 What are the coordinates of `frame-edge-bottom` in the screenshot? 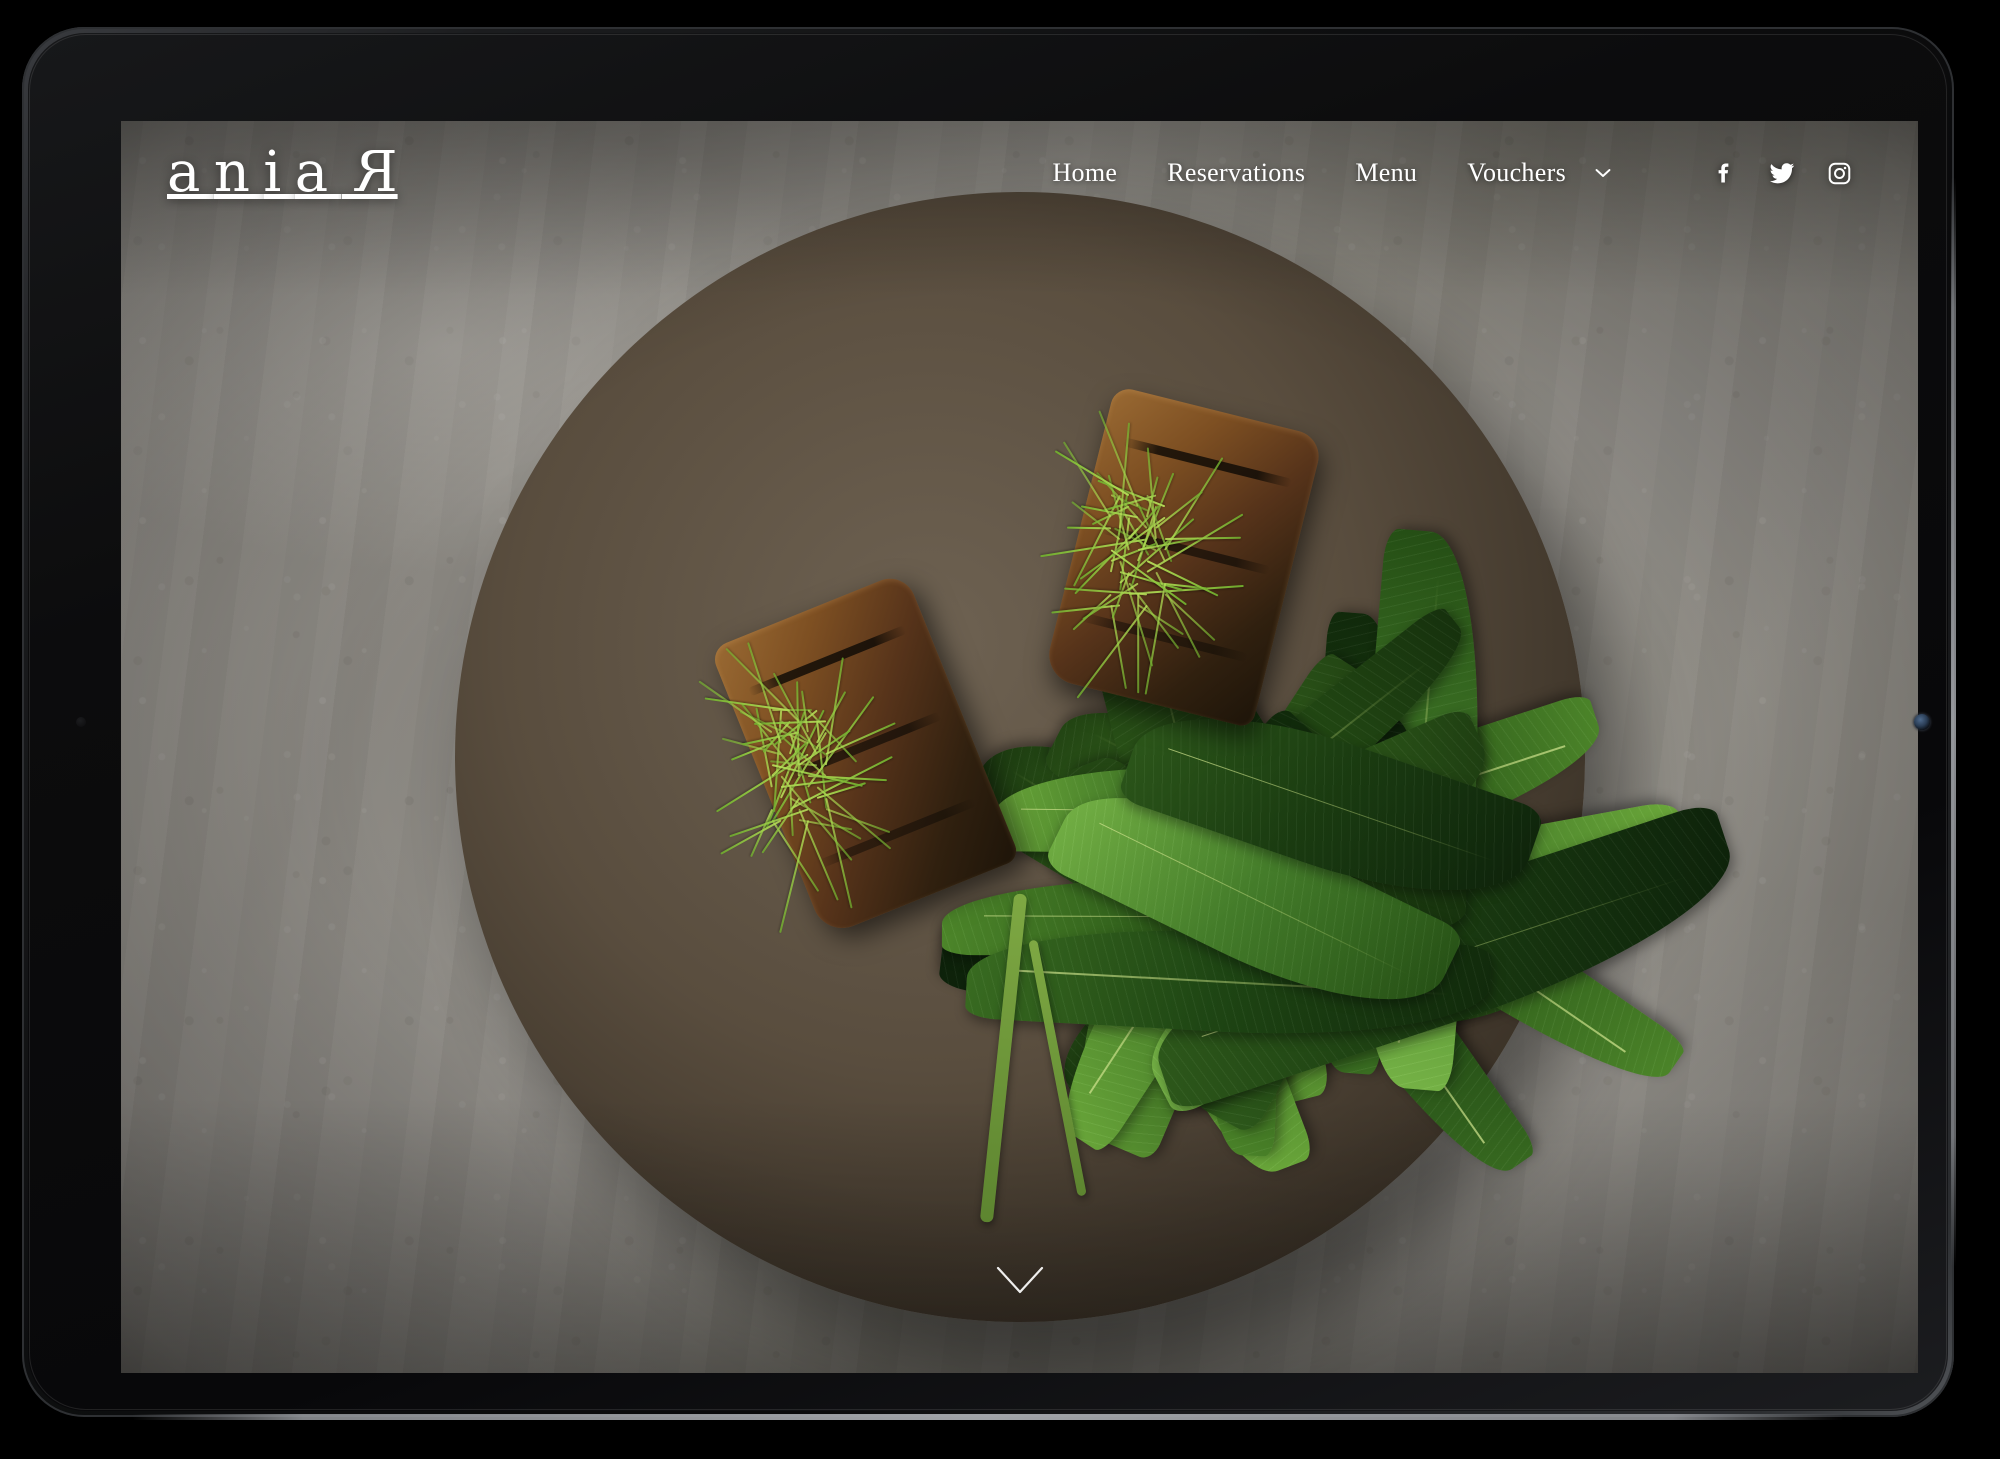 It's located at (988, 1417).